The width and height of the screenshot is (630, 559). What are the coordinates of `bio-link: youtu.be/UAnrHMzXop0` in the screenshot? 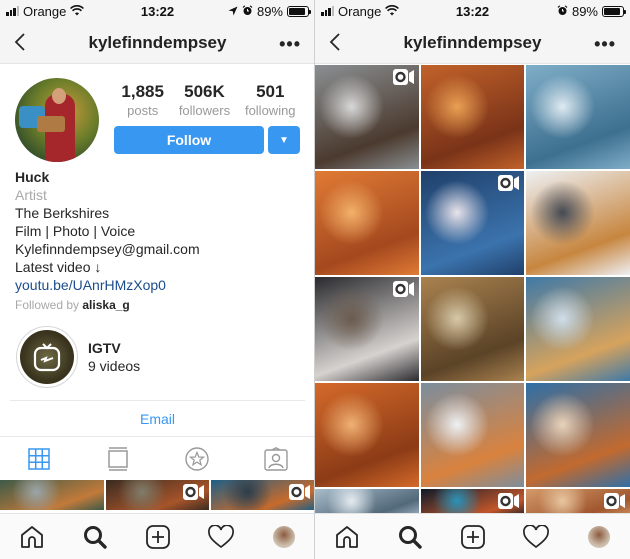 It's located at (157, 285).